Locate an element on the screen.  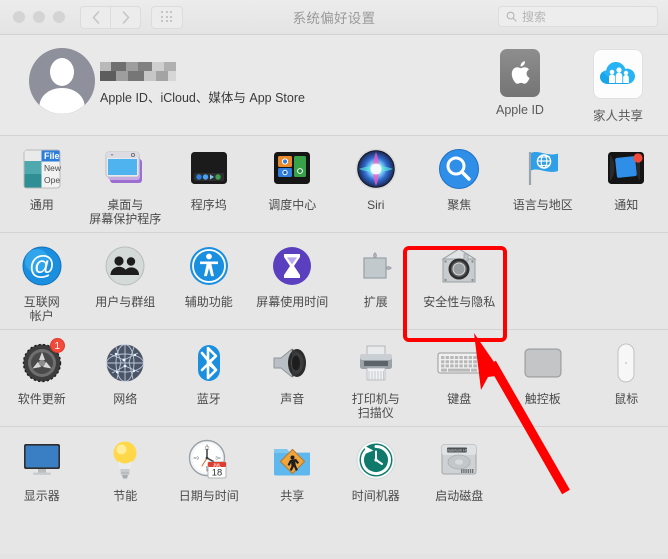
pref-label: 聚焦 is located at coordinates (459, 205).